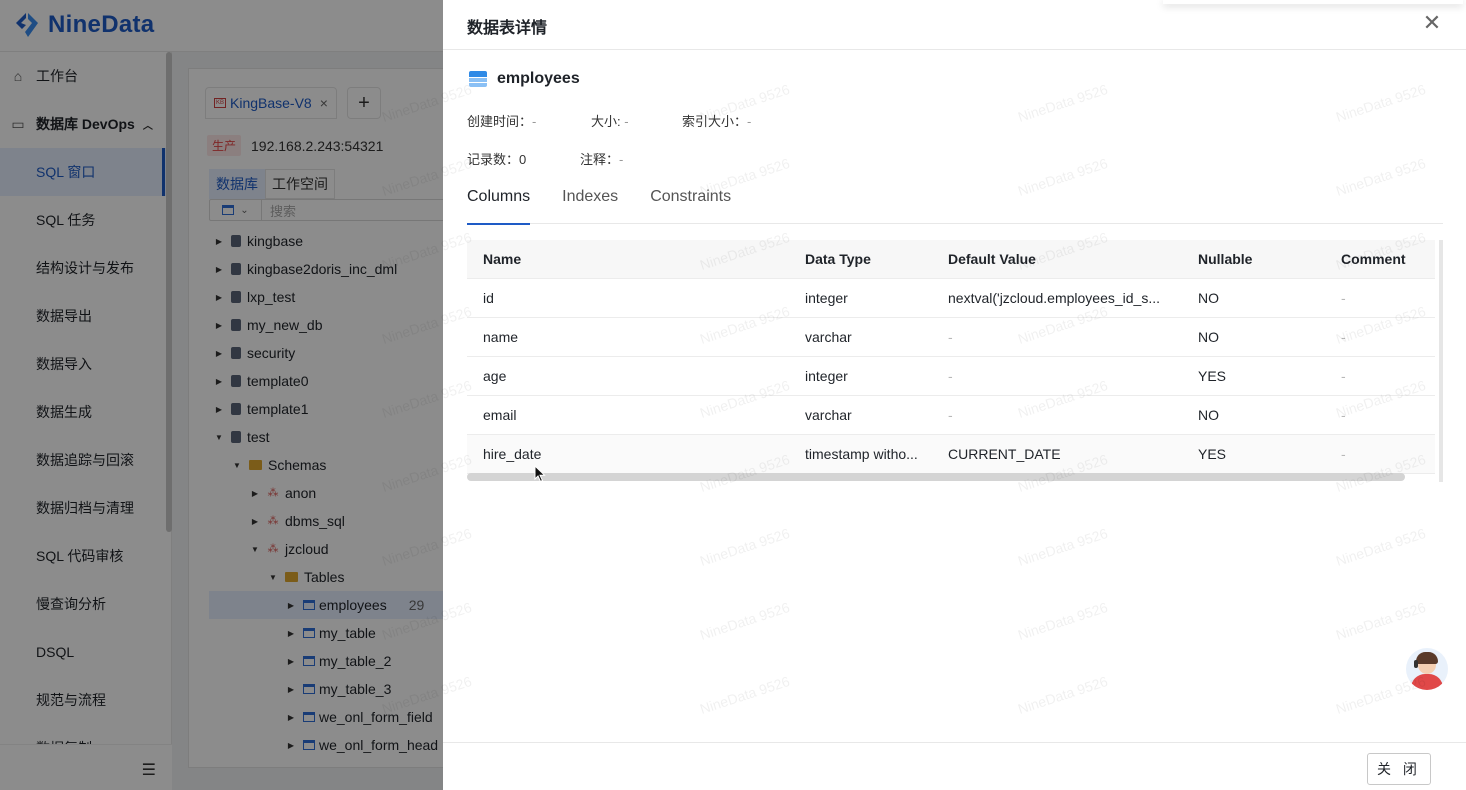  What do you see at coordinates (628, 337) in the screenshot?
I see `table-cell: name` at bounding box center [628, 337].